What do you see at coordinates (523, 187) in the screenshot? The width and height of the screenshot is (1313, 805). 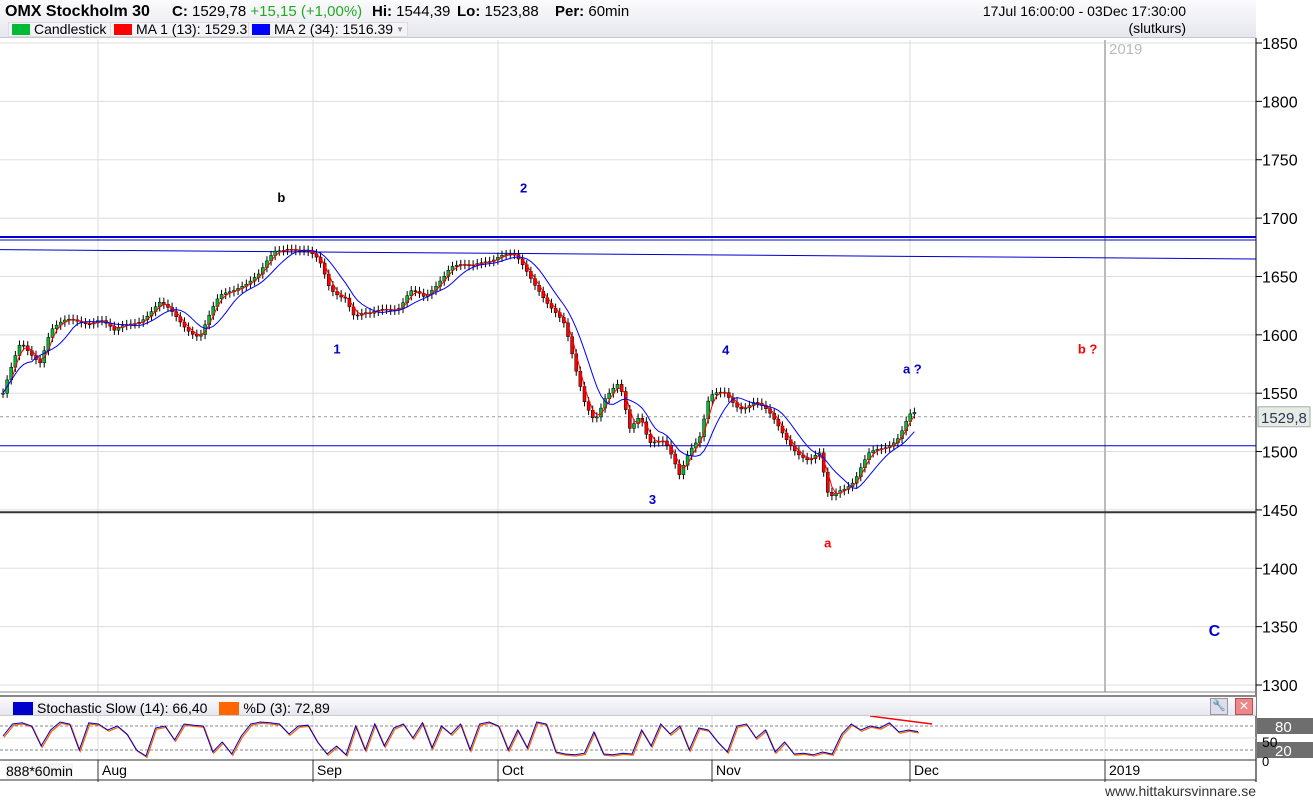 I see `wave-label: 2` at bounding box center [523, 187].